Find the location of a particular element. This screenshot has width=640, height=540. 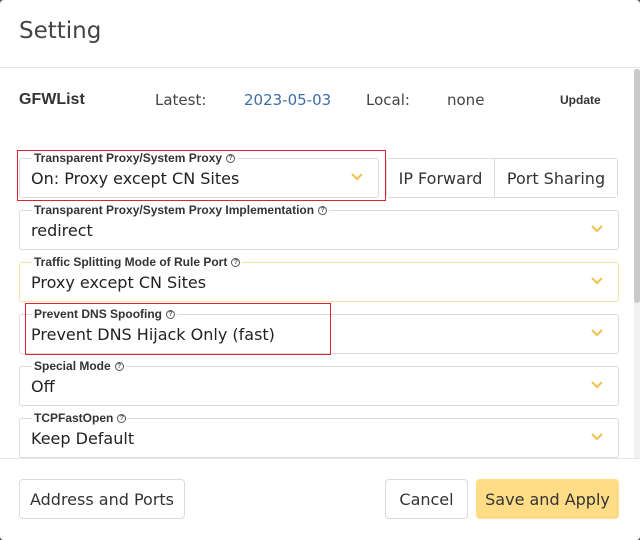

traffic-splitting-label-wrap: Traffic Splitting Mode of Rule Port ? is located at coordinates (137, 262).